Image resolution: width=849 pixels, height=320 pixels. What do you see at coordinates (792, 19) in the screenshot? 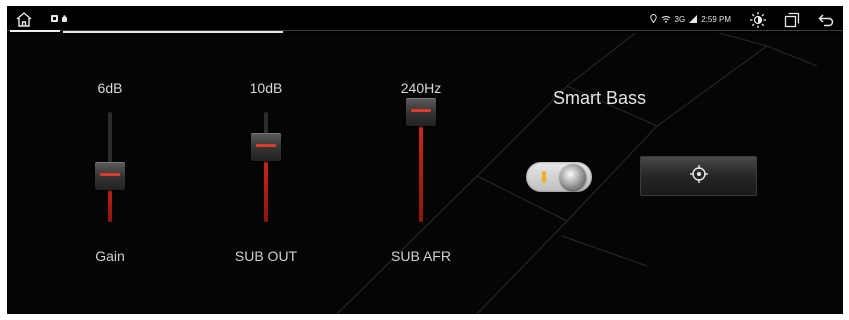
I see `recent-apps-icon` at bounding box center [792, 19].